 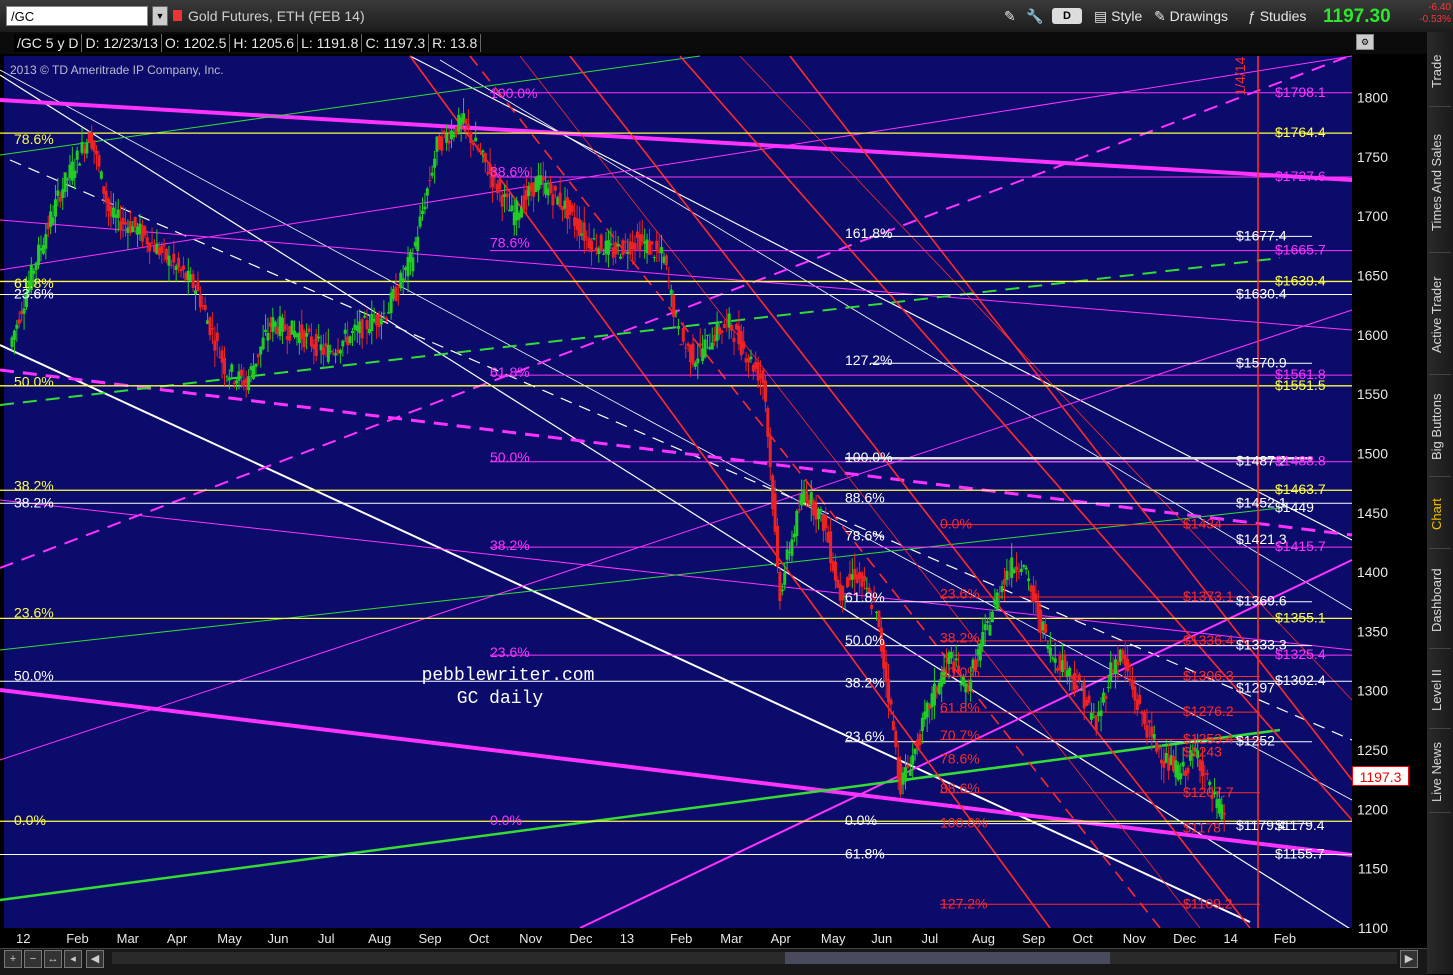 What do you see at coordinates (1208, 675) in the screenshot?
I see `level-label-24: $1306.3` at bounding box center [1208, 675].